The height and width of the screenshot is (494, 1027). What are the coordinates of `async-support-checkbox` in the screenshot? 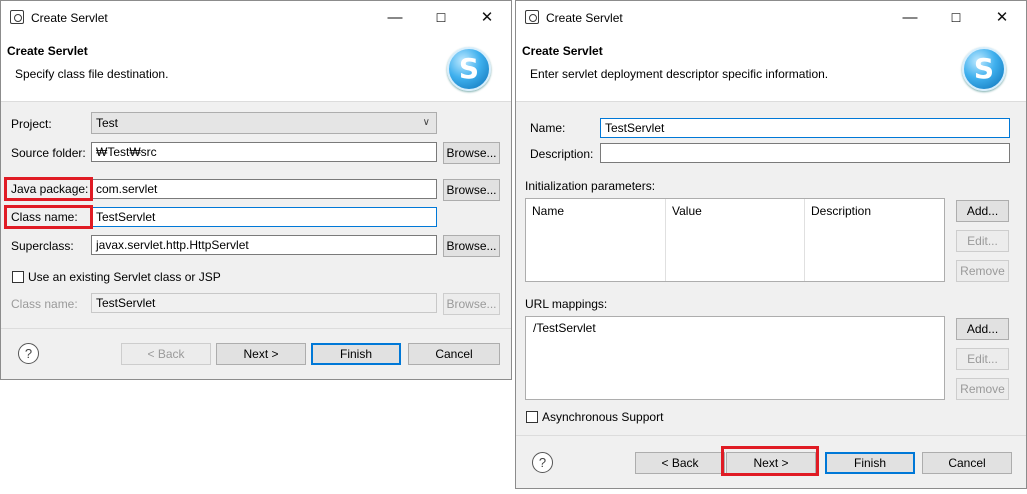 It's located at (532, 417).